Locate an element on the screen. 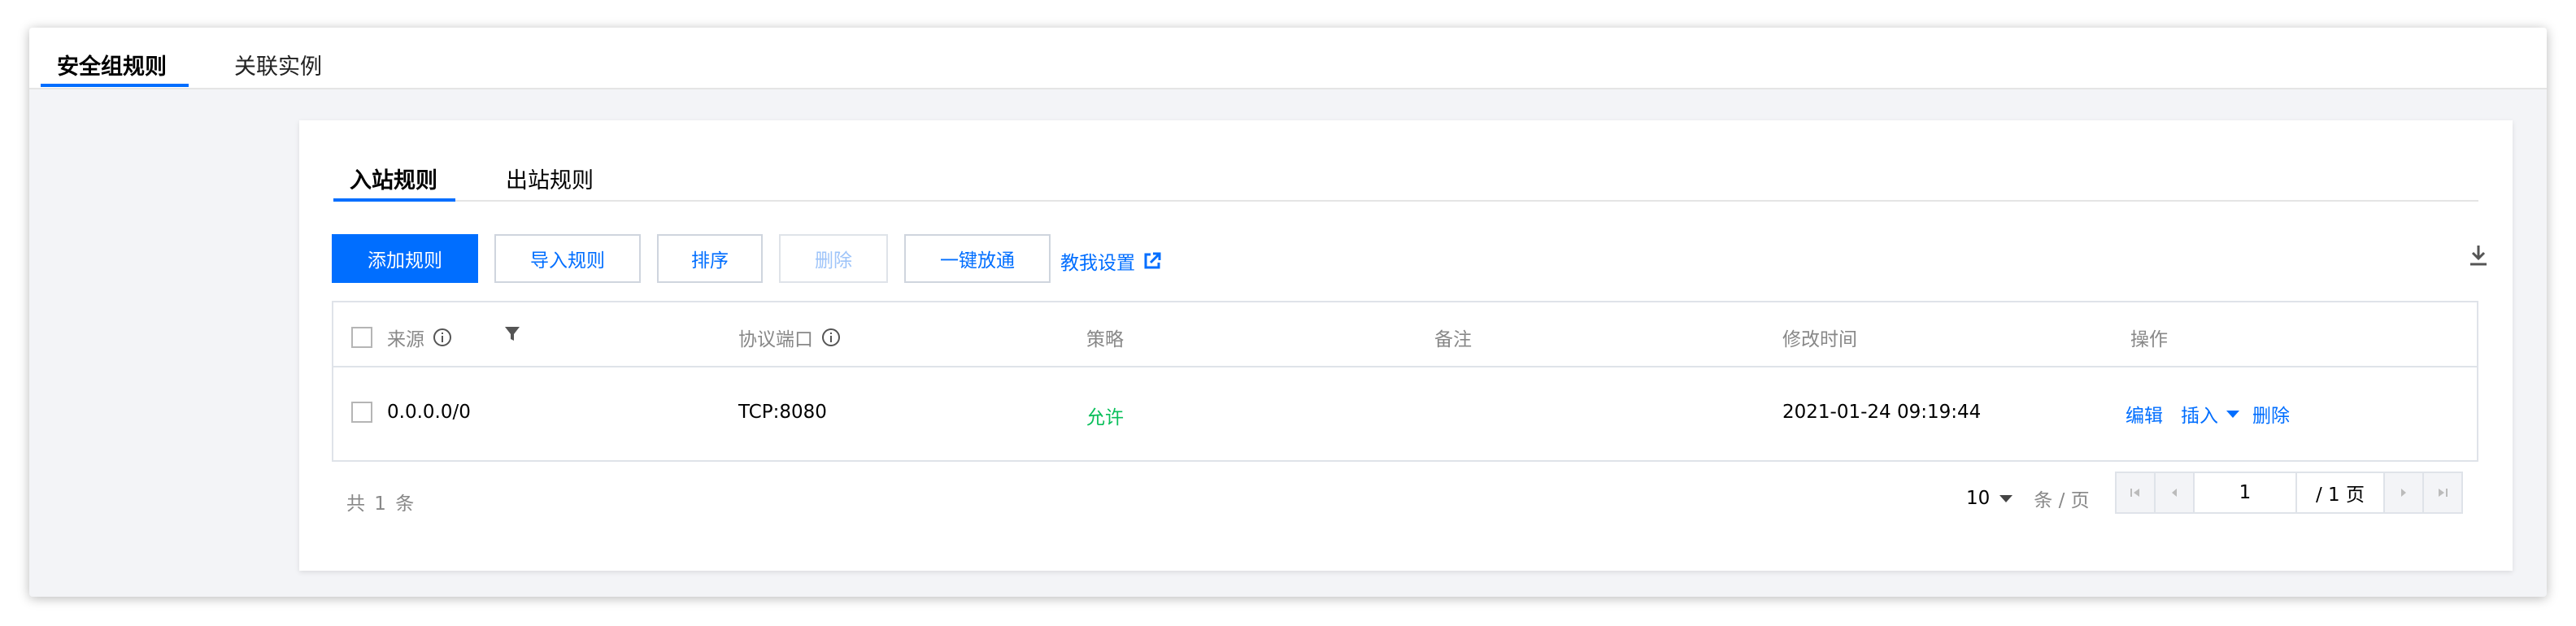  header-protocol-port-label: 协议端口 is located at coordinates (775, 340).